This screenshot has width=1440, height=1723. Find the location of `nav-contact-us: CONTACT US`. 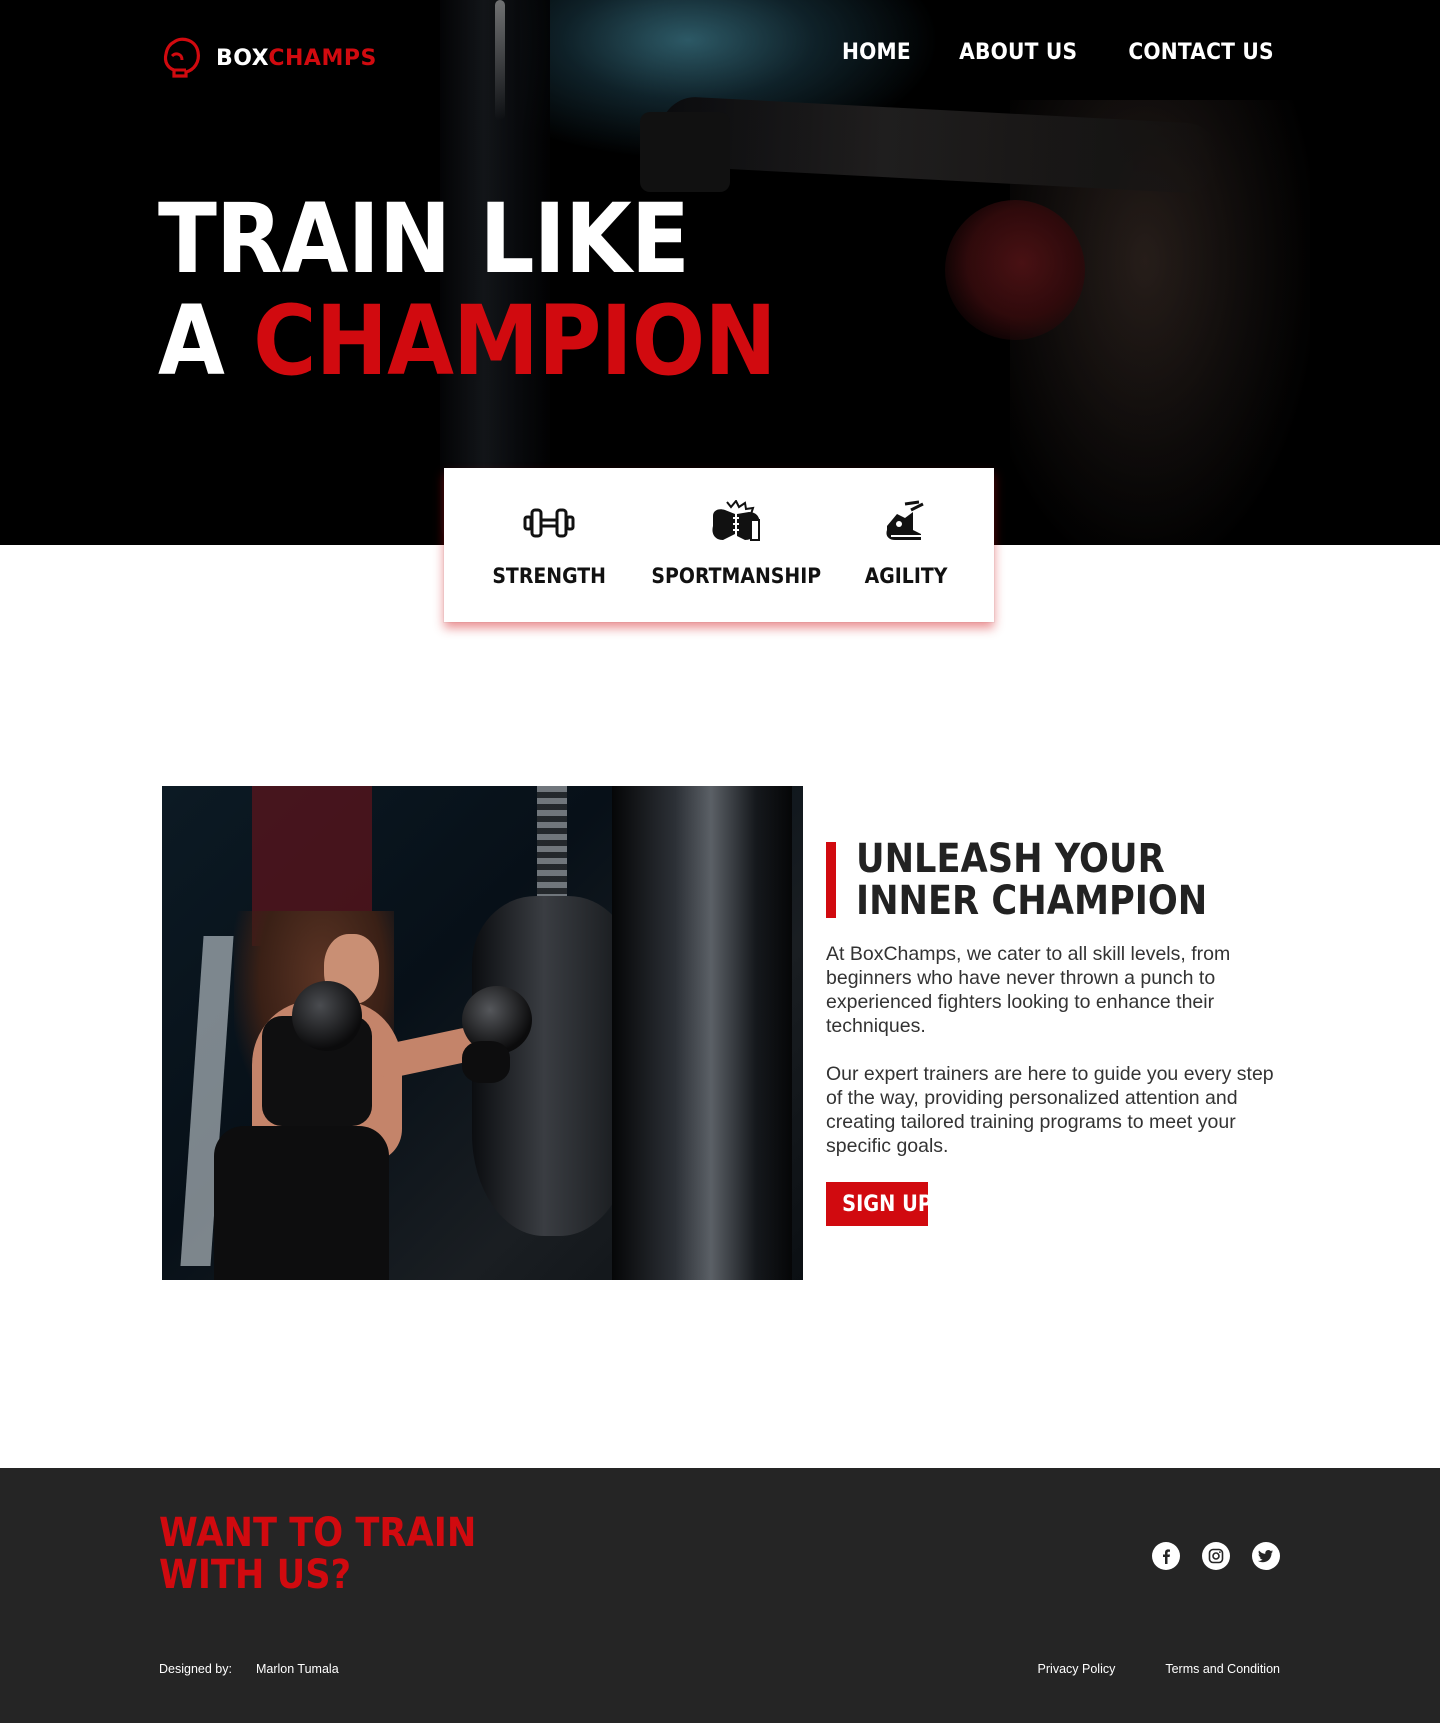

nav-contact-us: CONTACT US is located at coordinates (1200, 52).